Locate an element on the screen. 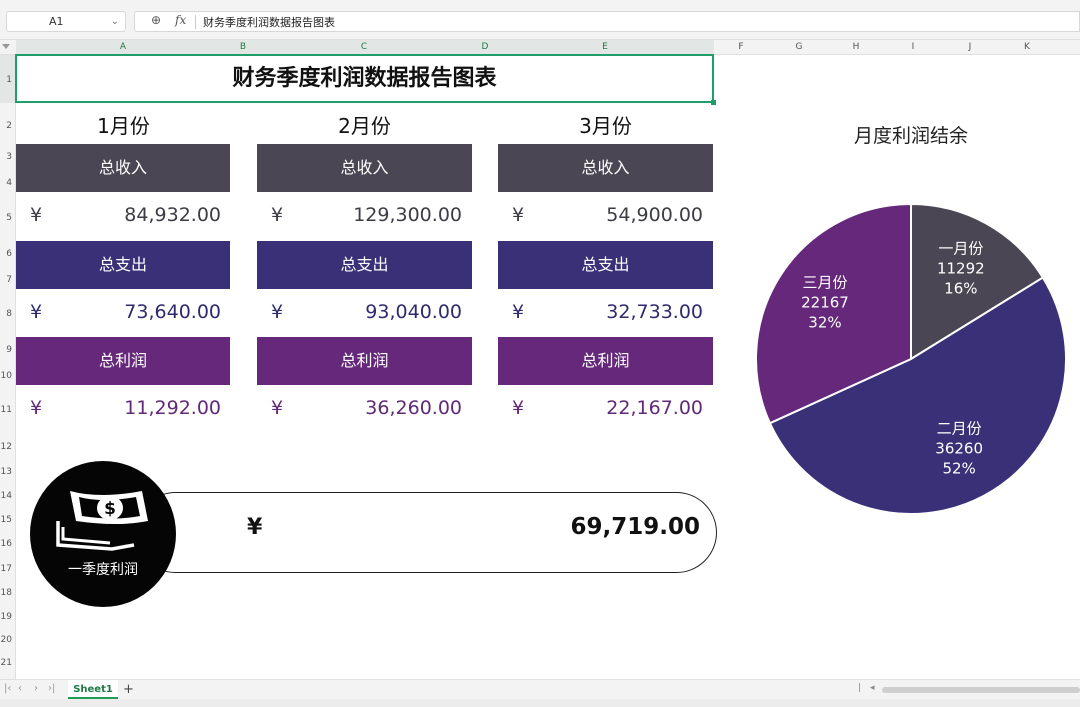 Image resolution: width=1080 pixels, height=707 pixels. profit-header-mar: 总利润 is located at coordinates (605, 361).